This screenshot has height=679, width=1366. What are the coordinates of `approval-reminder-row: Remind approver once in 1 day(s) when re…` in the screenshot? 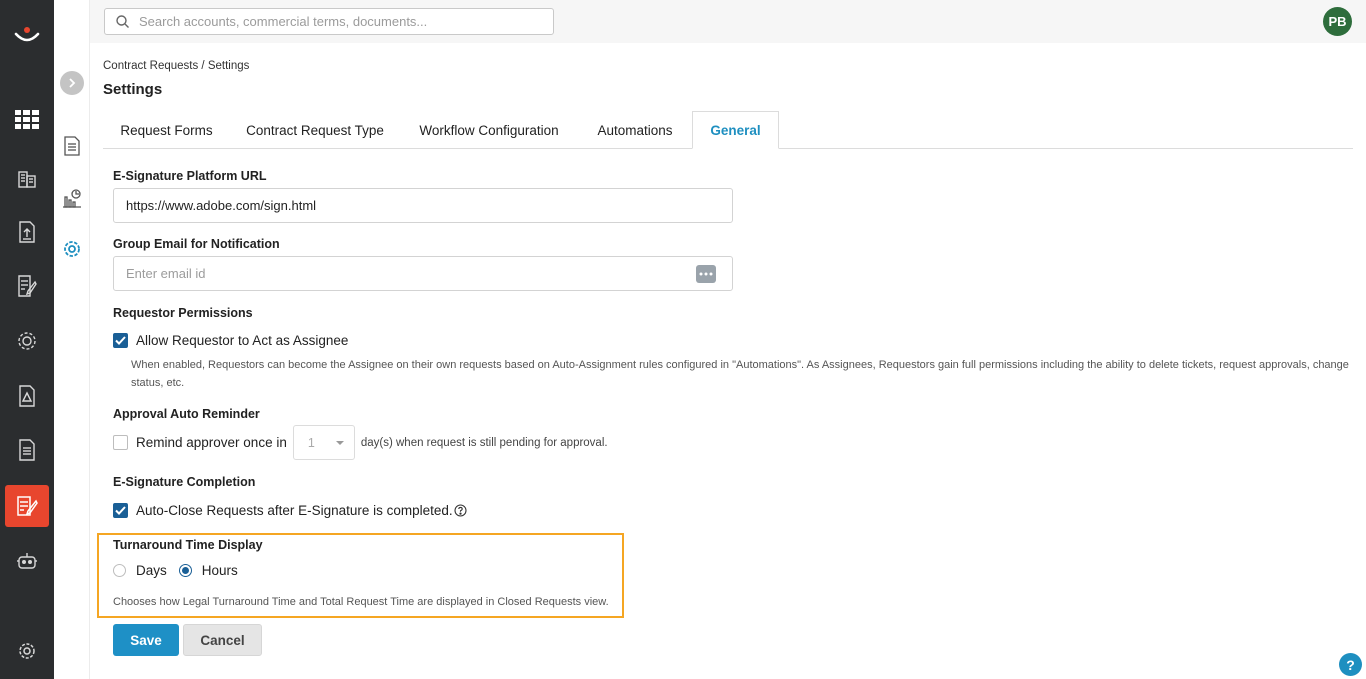 It's located at (360, 442).